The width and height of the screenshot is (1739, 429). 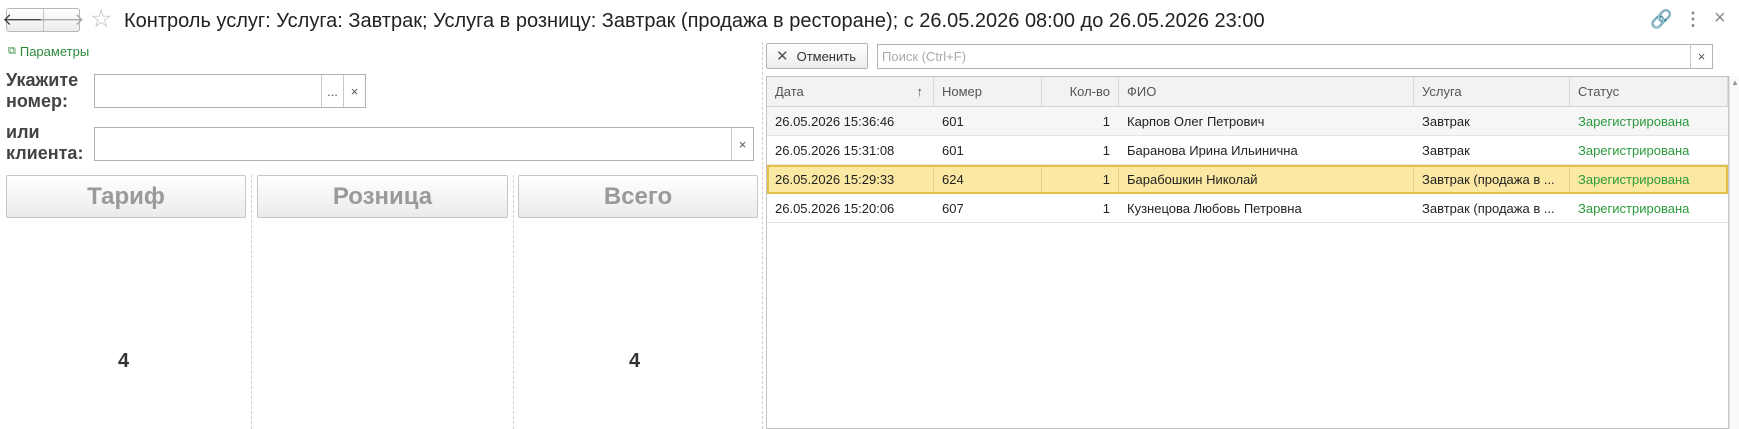 What do you see at coordinates (230, 91) in the screenshot?
I see `room-number-field: ... ×` at bounding box center [230, 91].